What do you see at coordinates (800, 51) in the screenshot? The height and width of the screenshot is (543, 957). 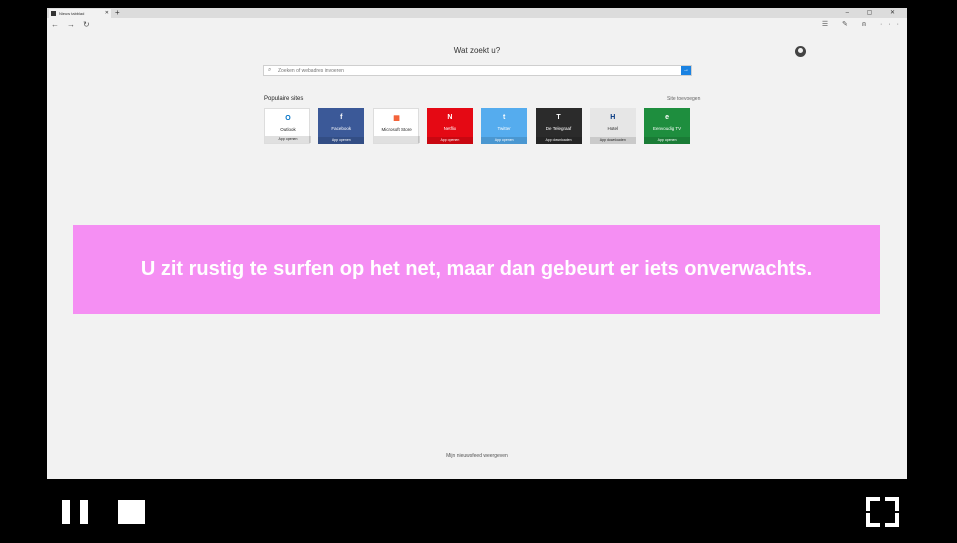 I see `profile-avatar-icon` at bounding box center [800, 51].